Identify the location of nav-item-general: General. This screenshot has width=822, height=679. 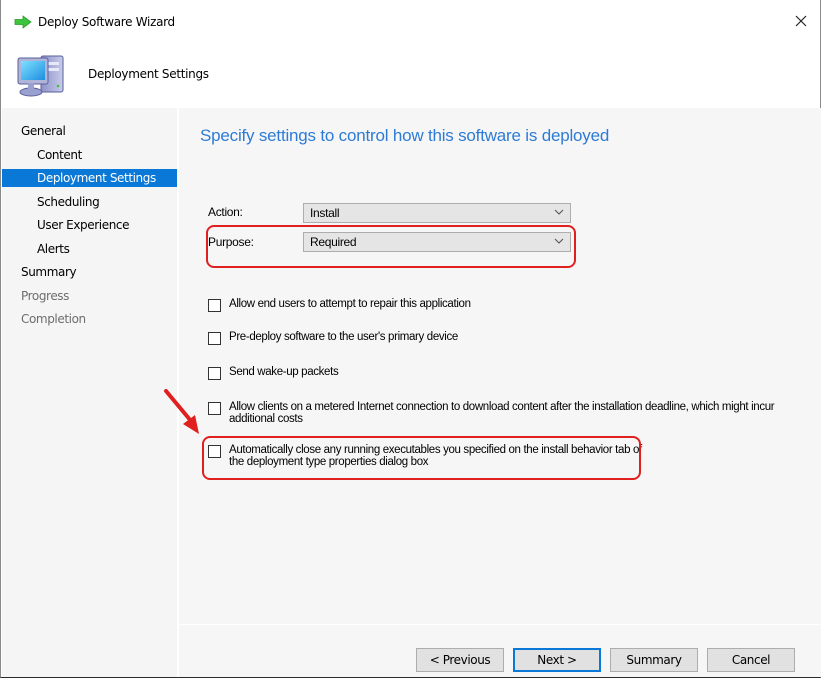
(89, 131).